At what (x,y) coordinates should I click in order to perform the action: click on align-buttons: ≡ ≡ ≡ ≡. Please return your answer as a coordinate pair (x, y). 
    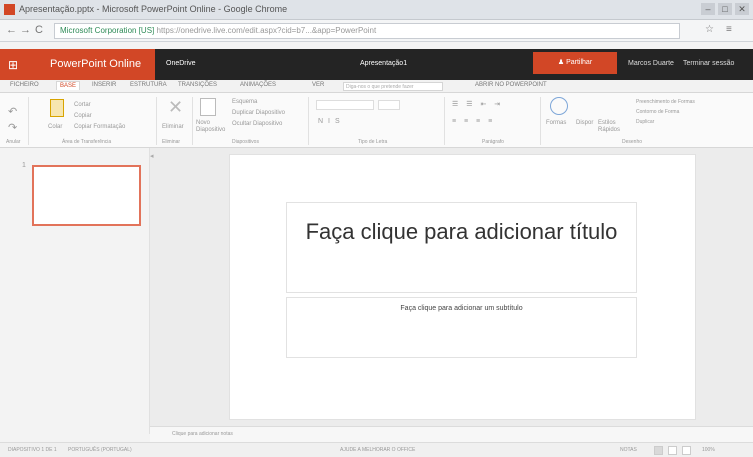
    Looking at the image, I should click on (473, 121).